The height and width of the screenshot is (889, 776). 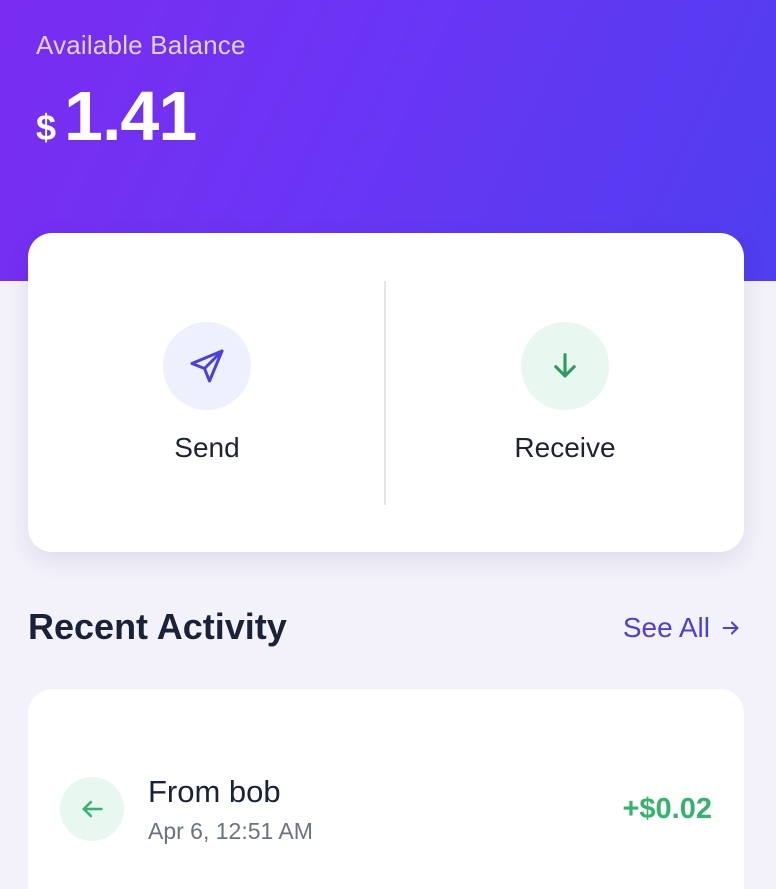 I want to click on arrow-right-icon, so click(x=730, y=628).